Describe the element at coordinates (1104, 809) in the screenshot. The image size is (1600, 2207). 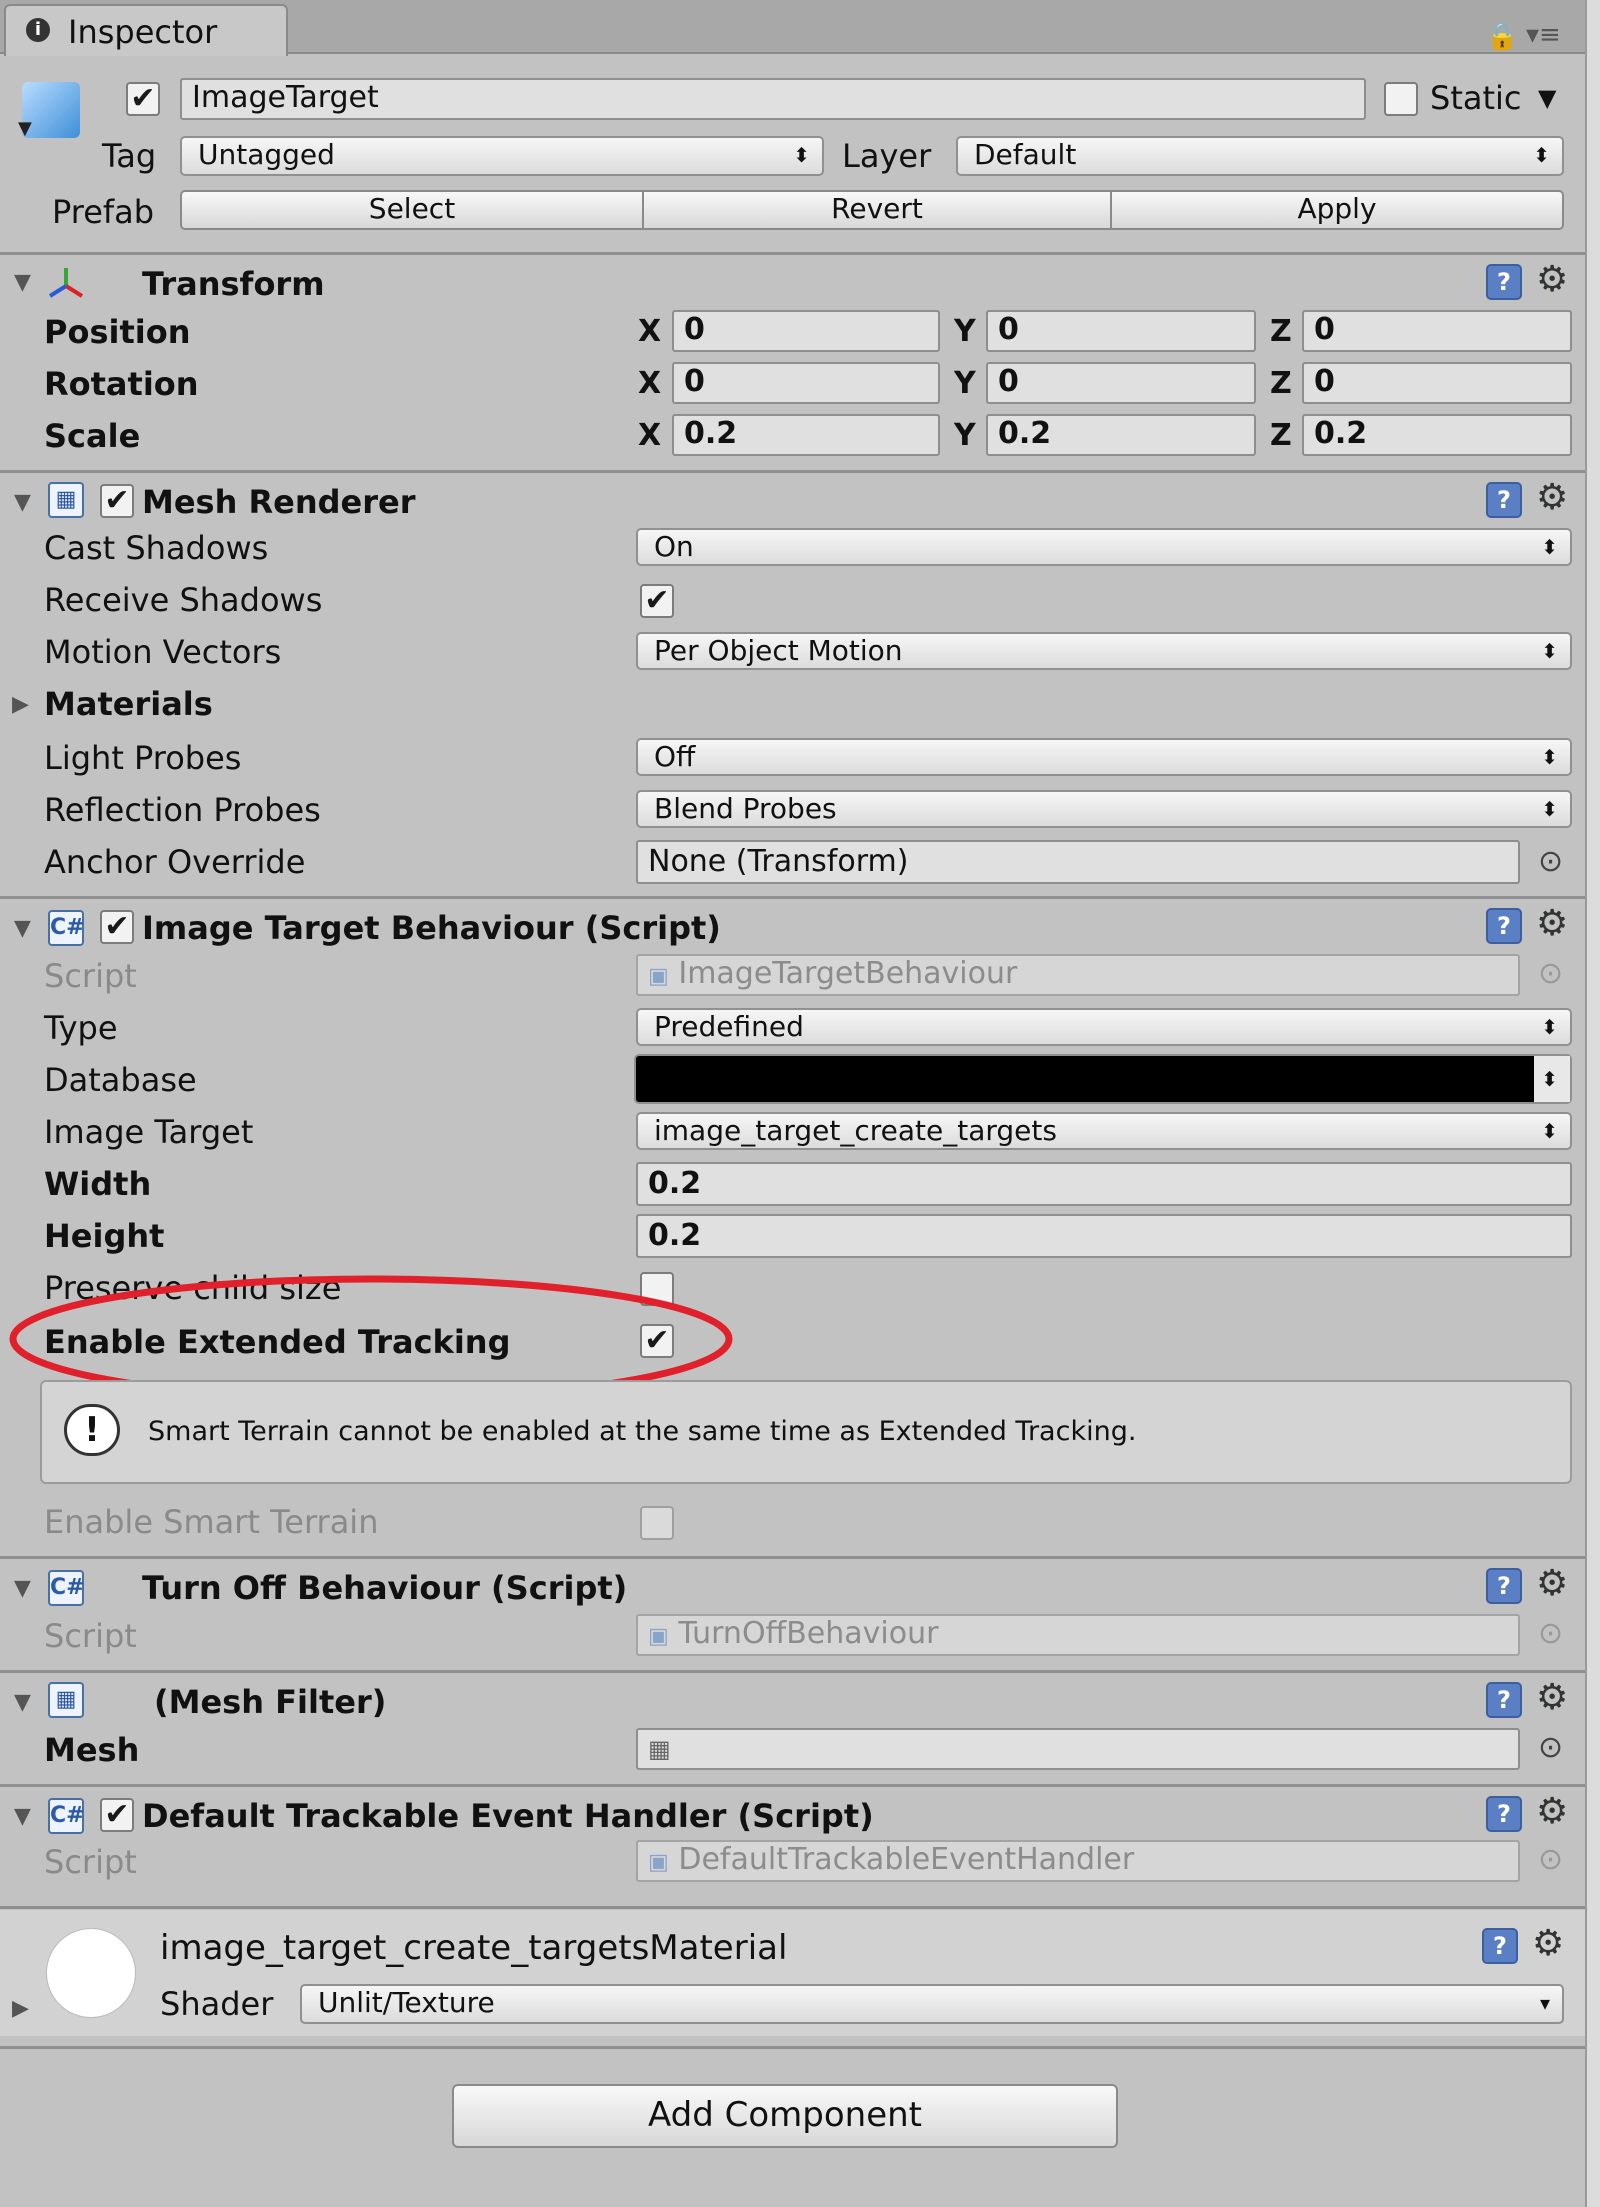
I see `reflection-probes-dropdown: Blend Probes ⬍` at that location.